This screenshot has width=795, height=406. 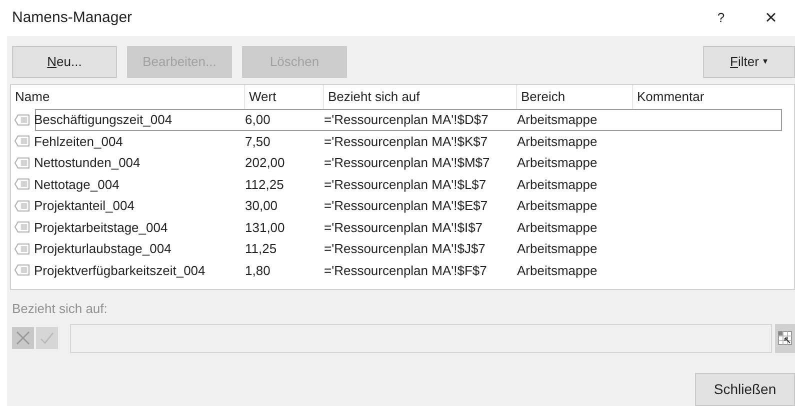 What do you see at coordinates (102, 249) in the screenshot?
I see `table-cell-text: Projekturlaubstage_004` at bounding box center [102, 249].